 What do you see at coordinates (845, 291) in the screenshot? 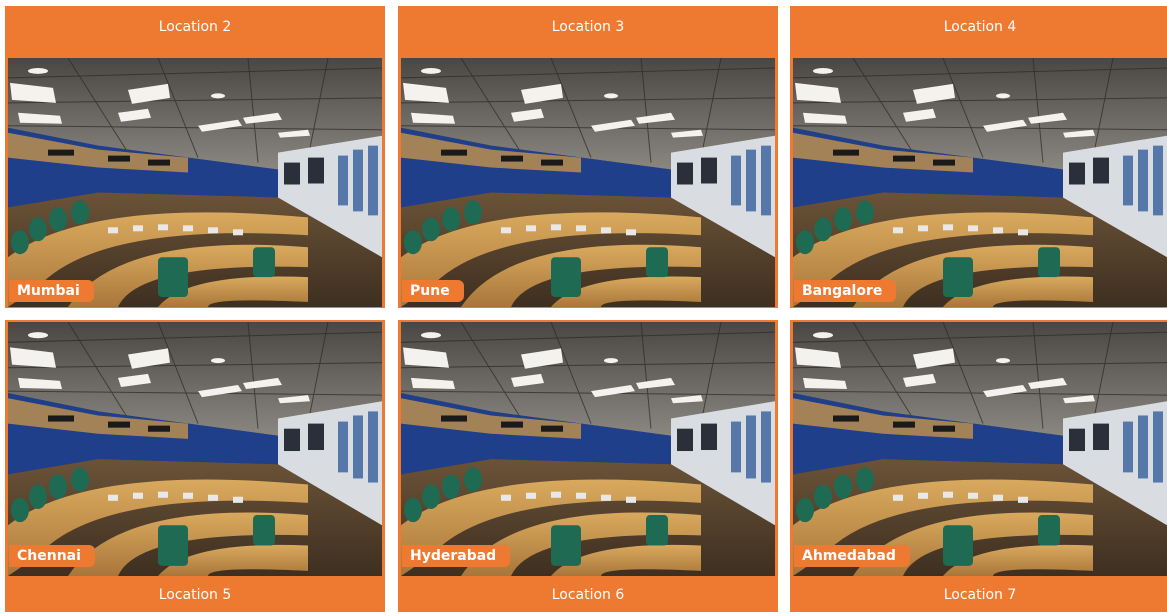
I see `city-label: Bangalore` at bounding box center [845, 291].